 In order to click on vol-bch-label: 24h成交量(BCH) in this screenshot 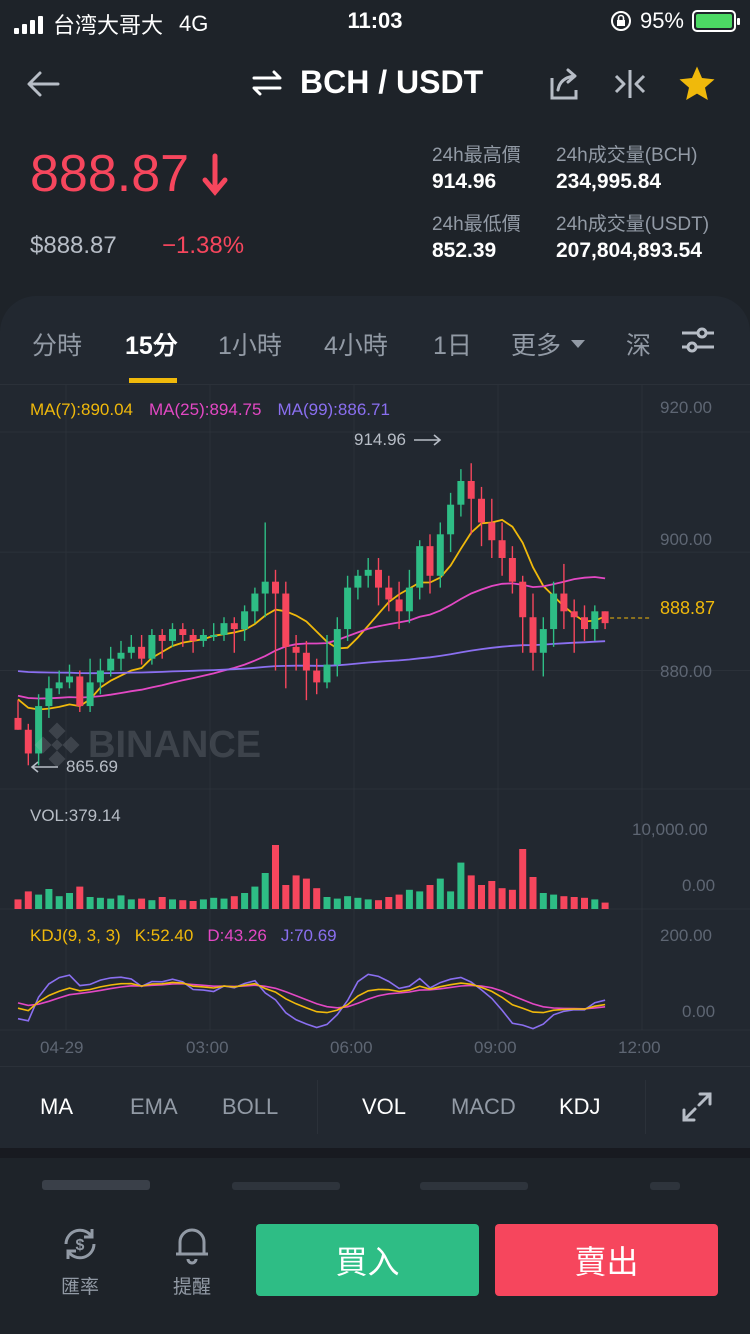, I will do `click(627, 155)`.